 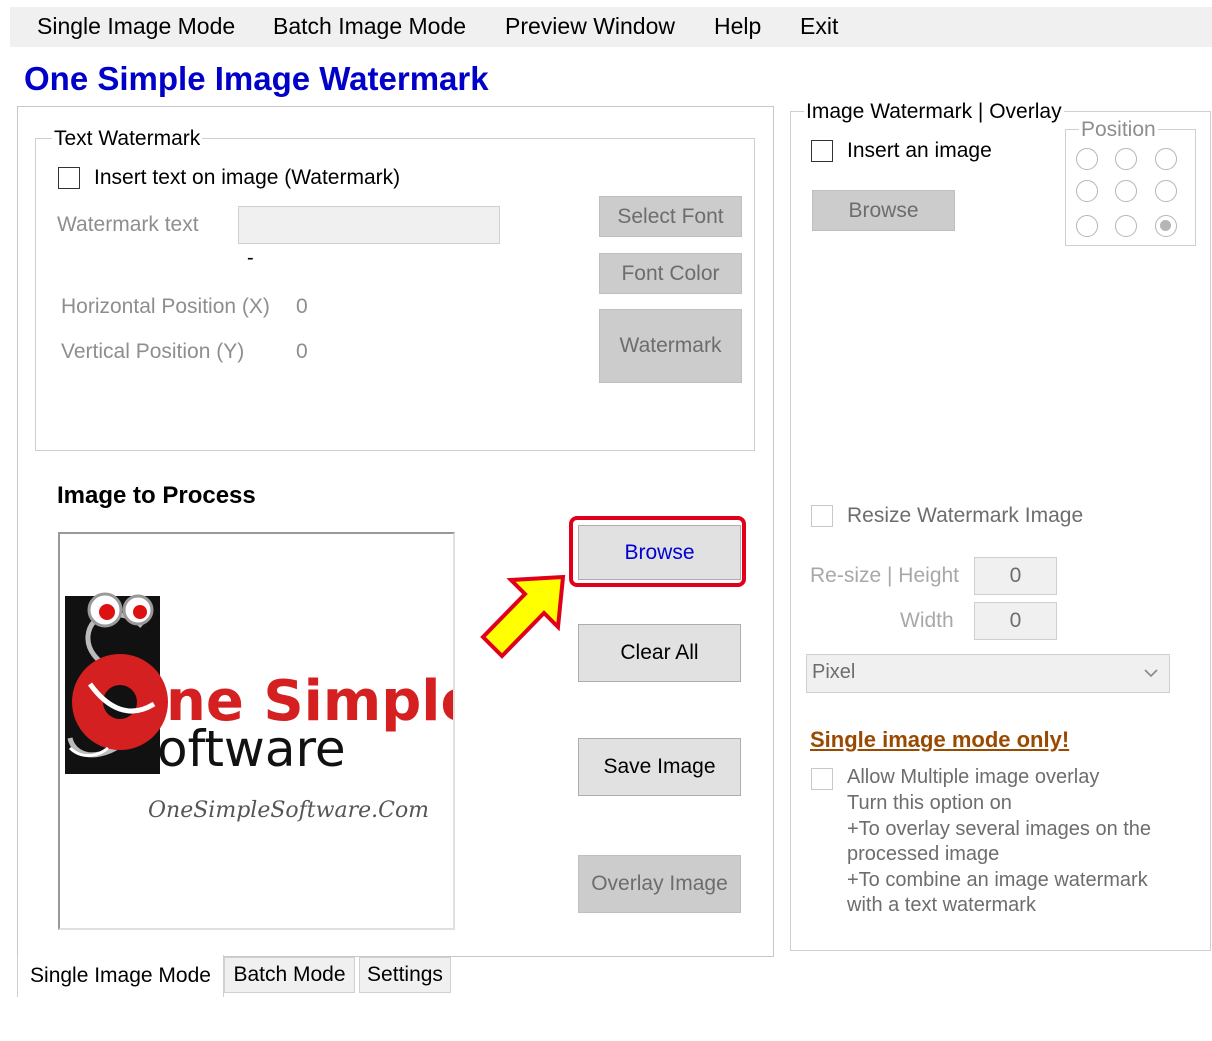 I want to click on insert-text-label: Insert text on image (Watermark), so click(x=247, y=177).